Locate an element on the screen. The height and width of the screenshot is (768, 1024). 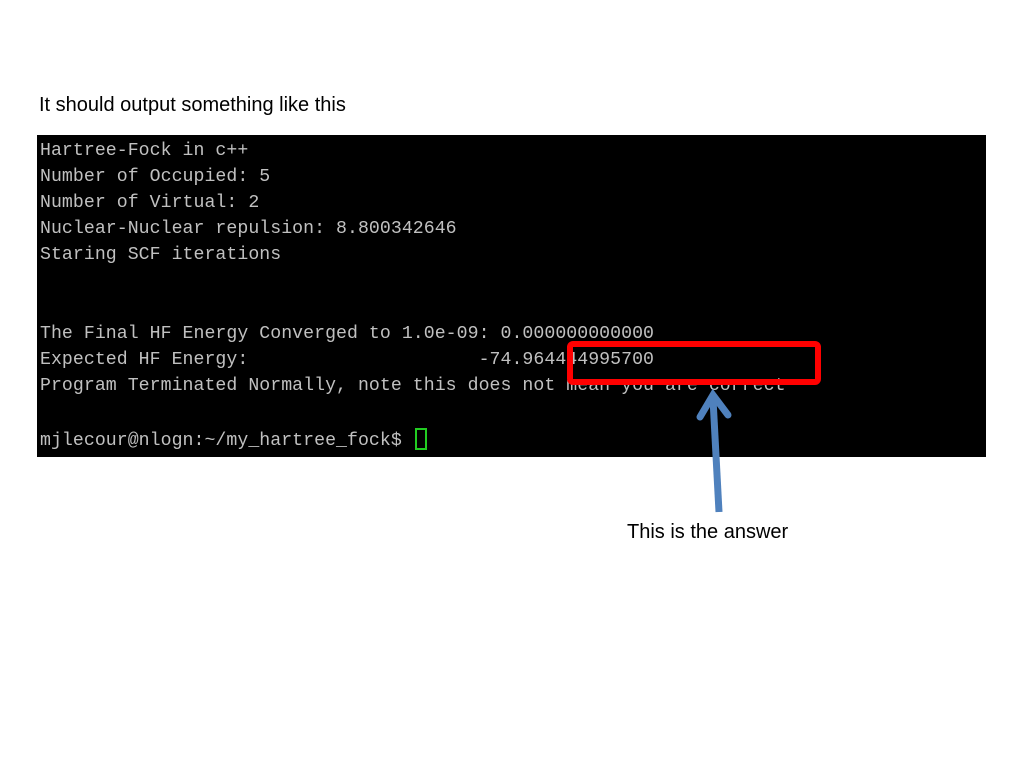
terminal-line-virtual: Number of Virtual: 2 is located at coordinates (150, 203).